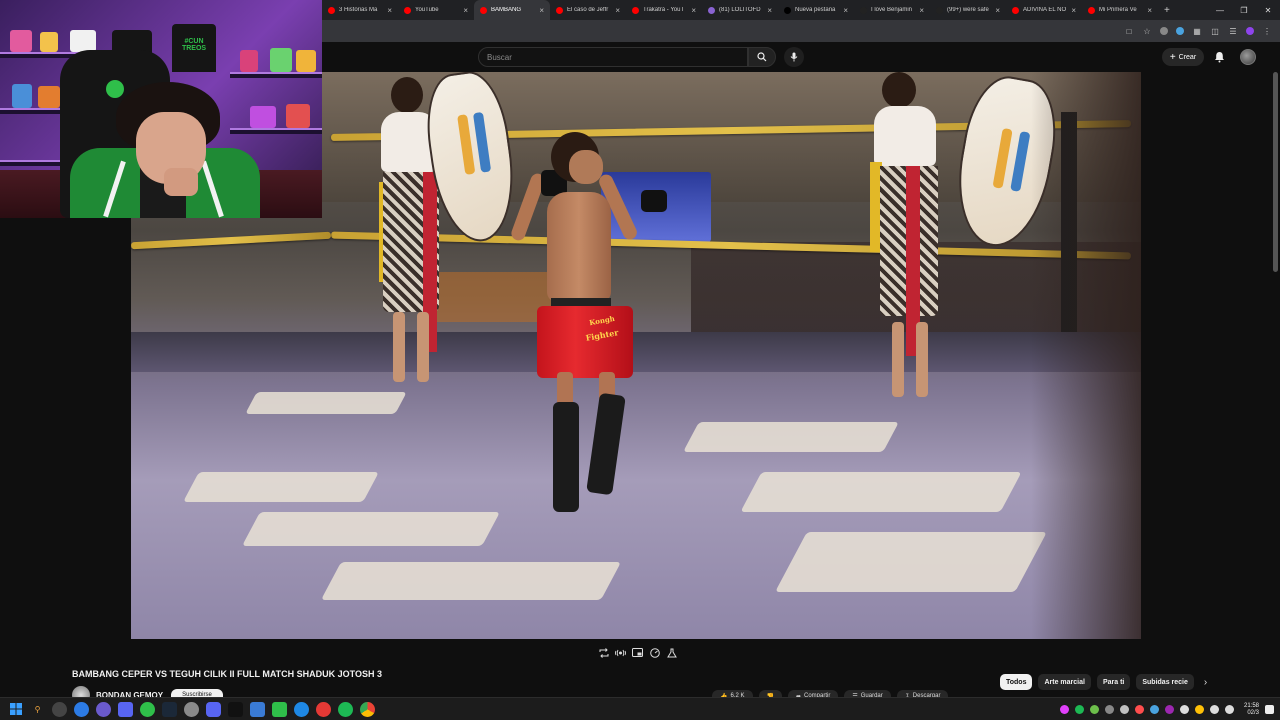  Describe the element at coordinates (436, 10) in the screenshot. I see `browser-tab: YouTube ×` at that location.